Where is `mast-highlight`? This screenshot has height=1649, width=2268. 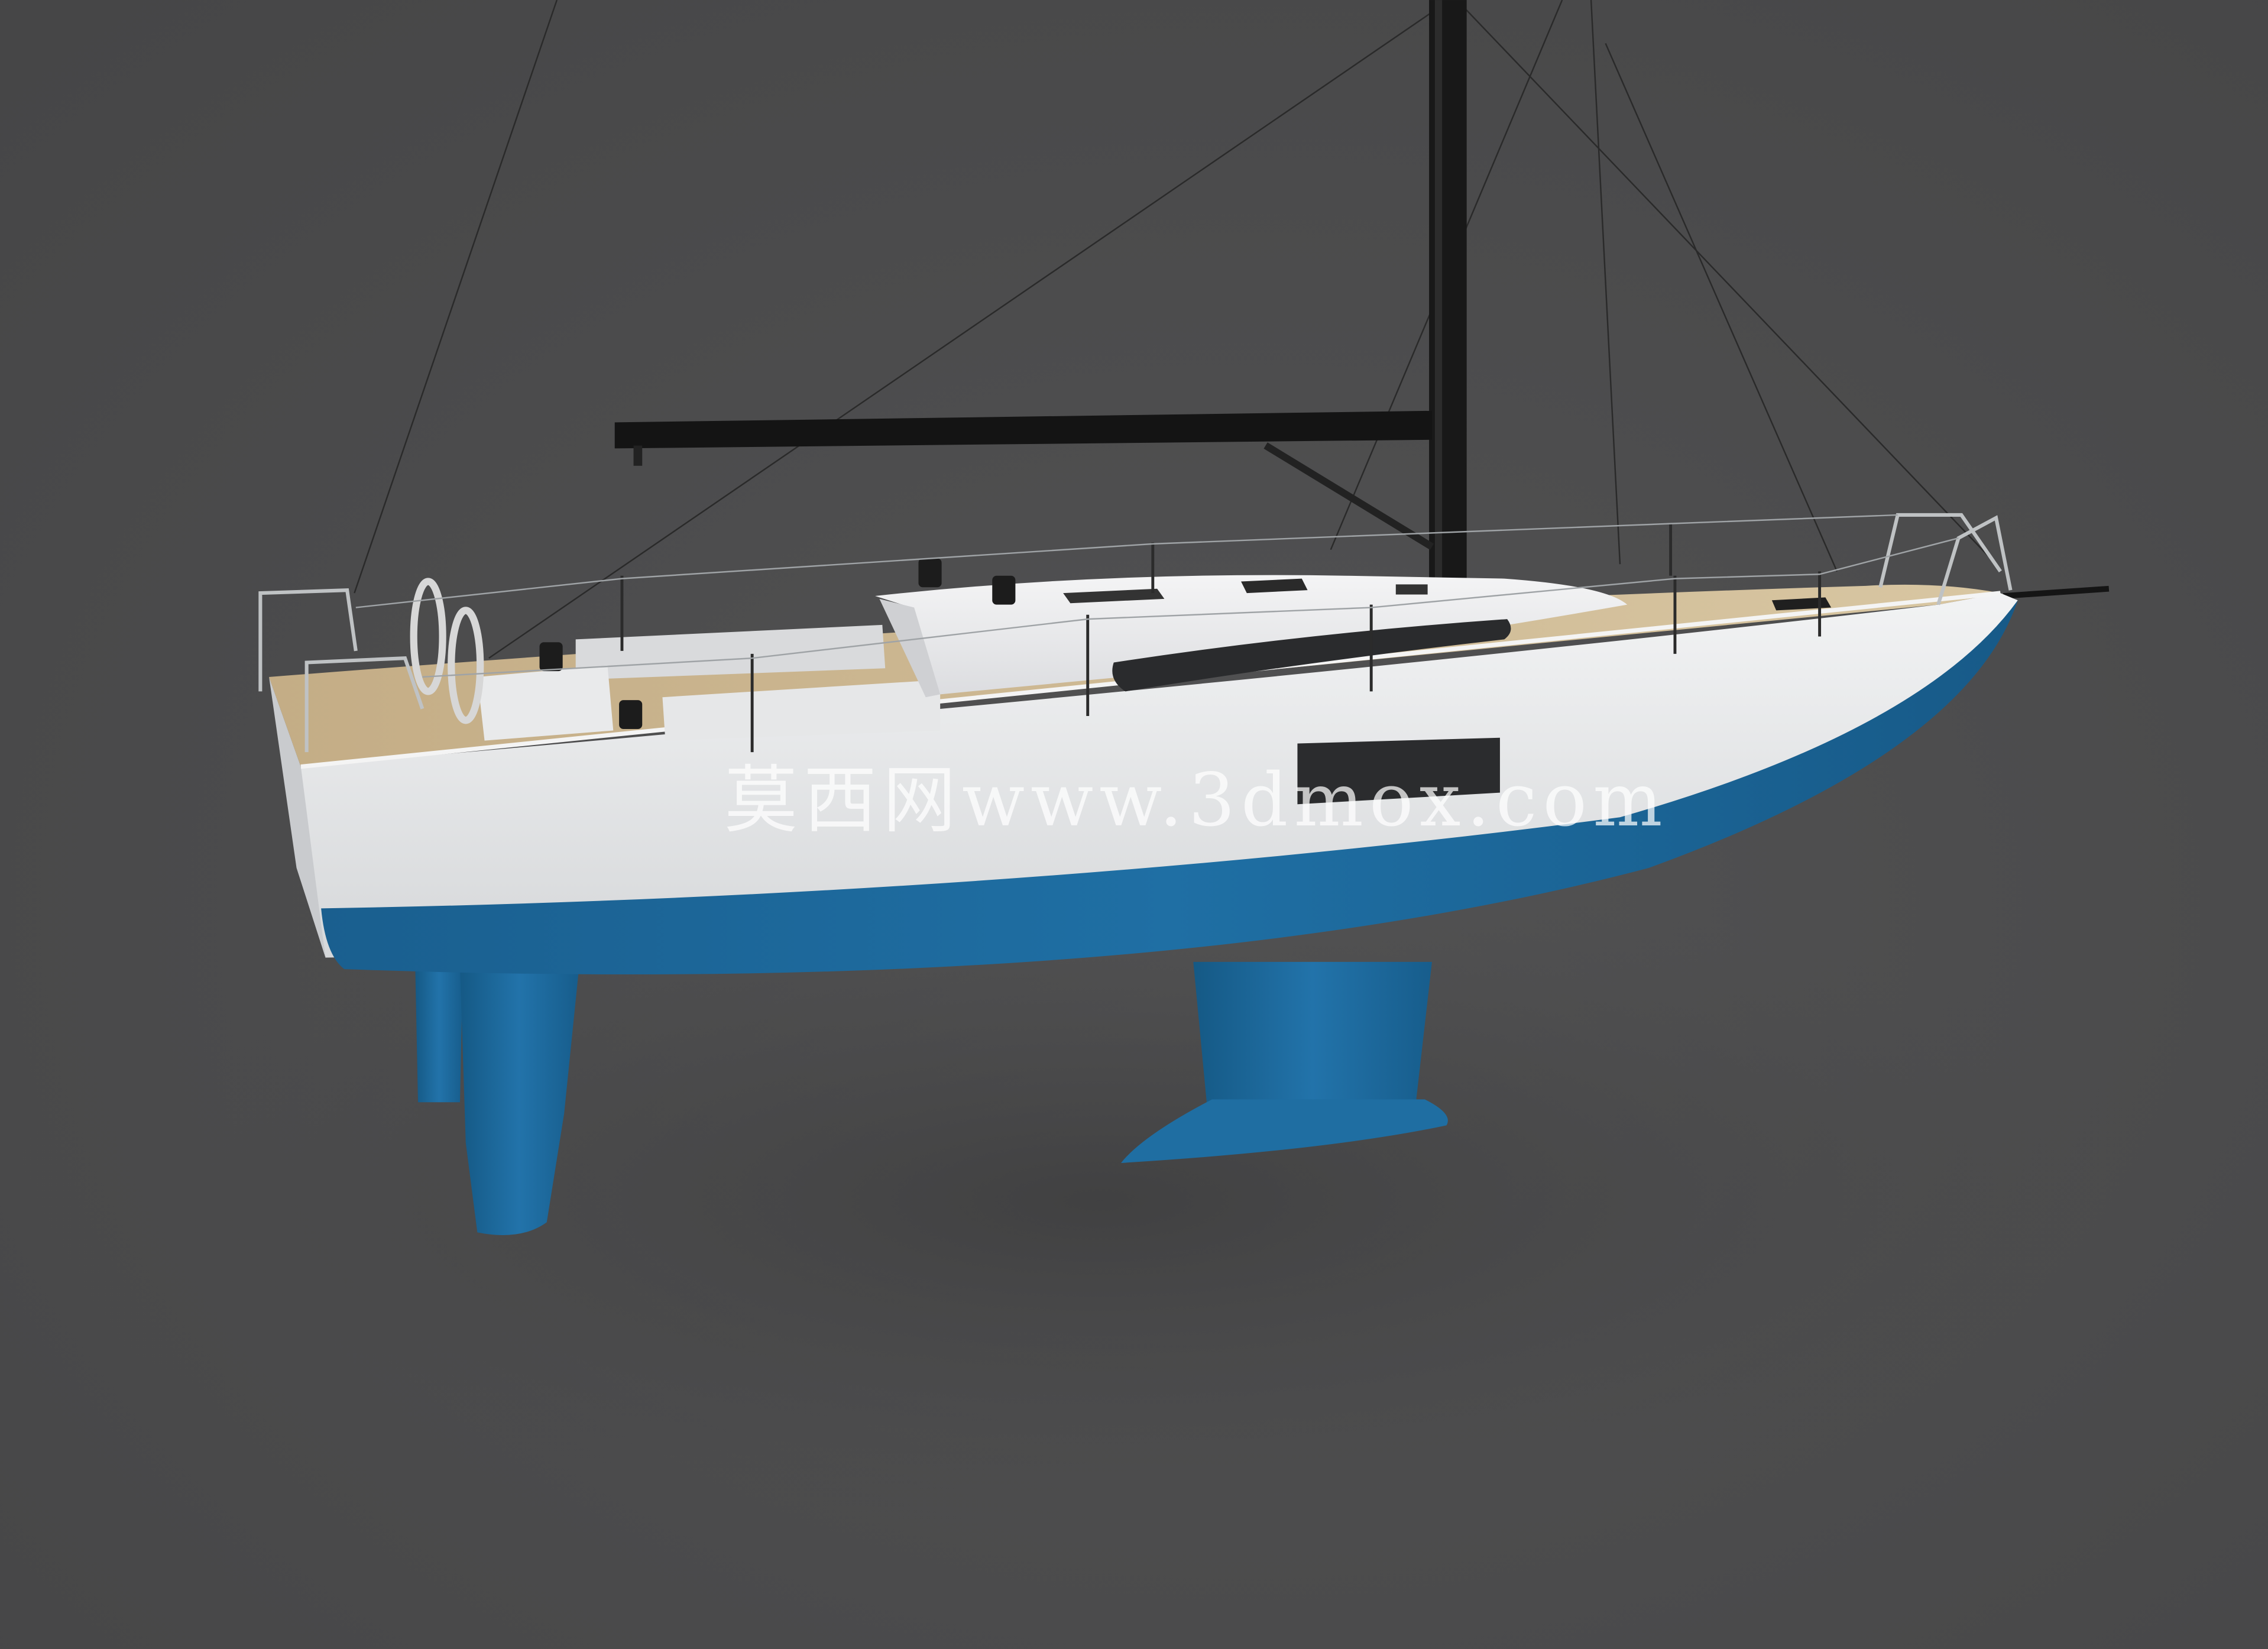 mast-highlight is located at coordinates (1438, 289).